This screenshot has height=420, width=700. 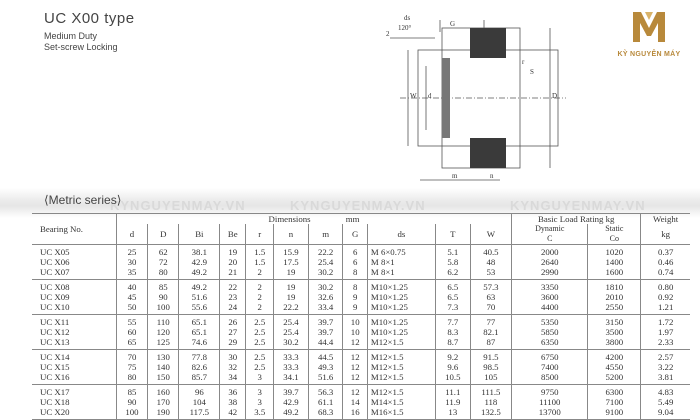 What do you see at coordinates (74, 273) in the screenshot?
I see `bearing-number-cell: UC X07` at bounding box center [74, 273].